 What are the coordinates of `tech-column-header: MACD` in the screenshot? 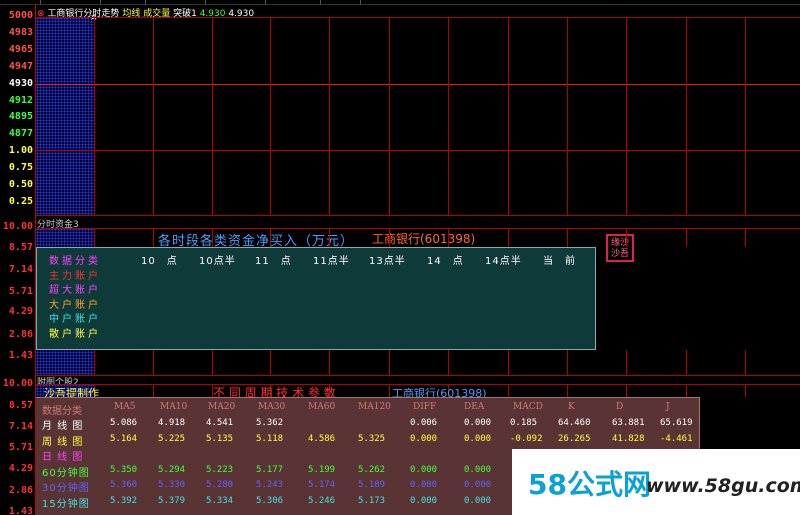 It's located at (528, 407).